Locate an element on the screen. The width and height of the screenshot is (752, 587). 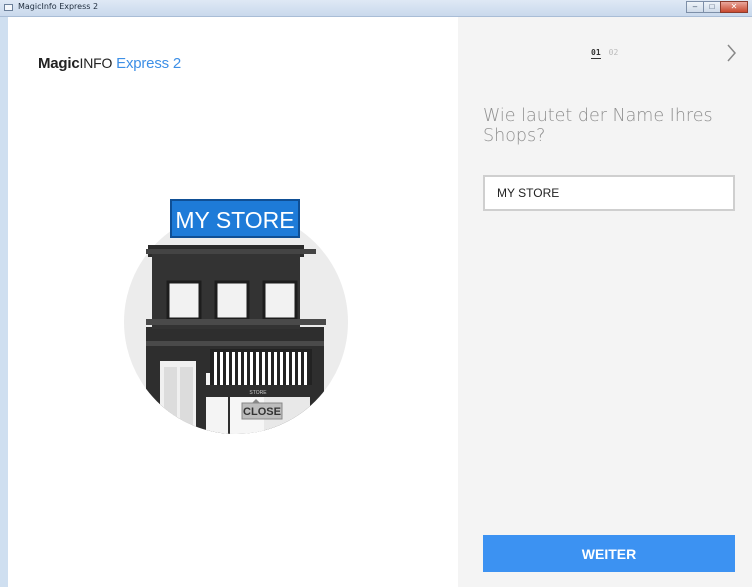
store-name-input is located at coordinates (609, 193).